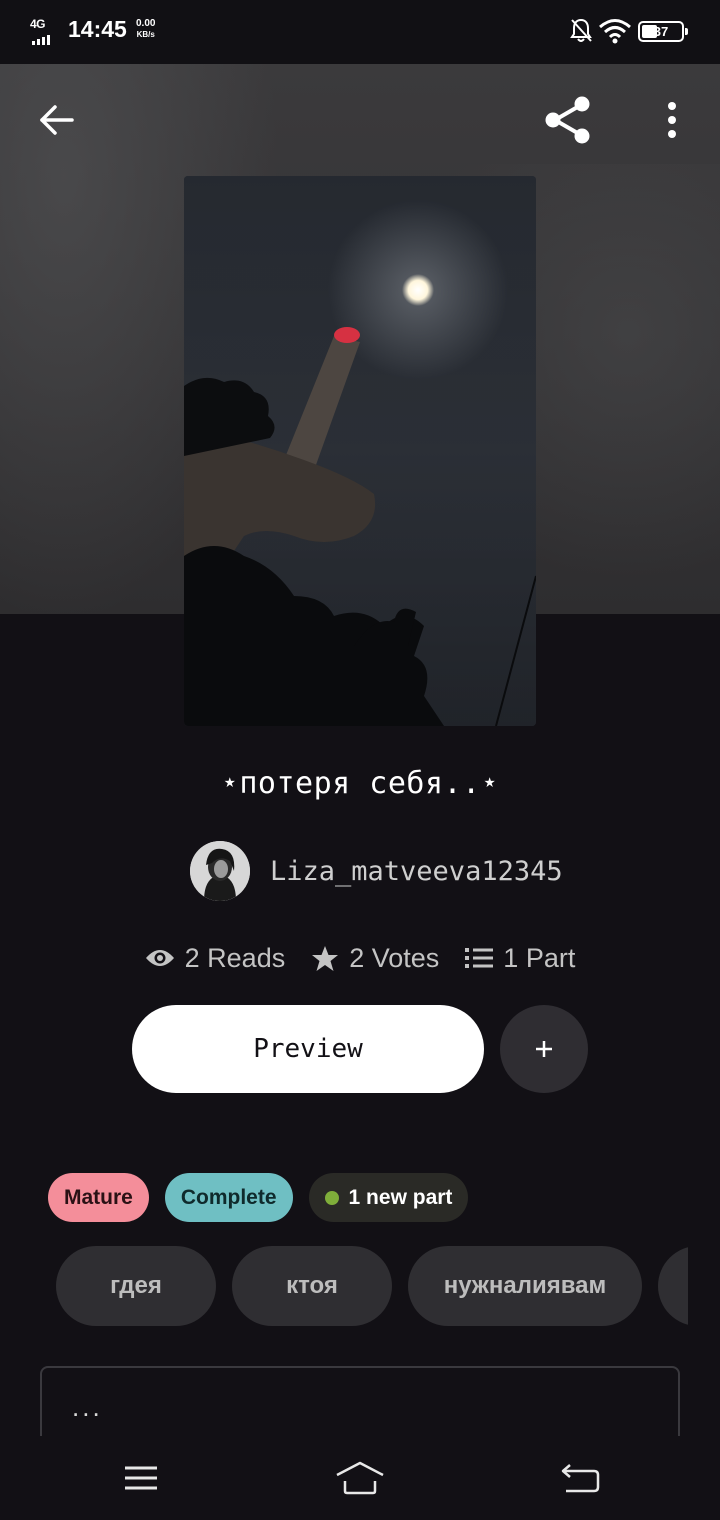  What do you see at coordinates (394, 957) in the screenshot?
I see `votes-count: 2 Votes` at bounding box center [394, 957].